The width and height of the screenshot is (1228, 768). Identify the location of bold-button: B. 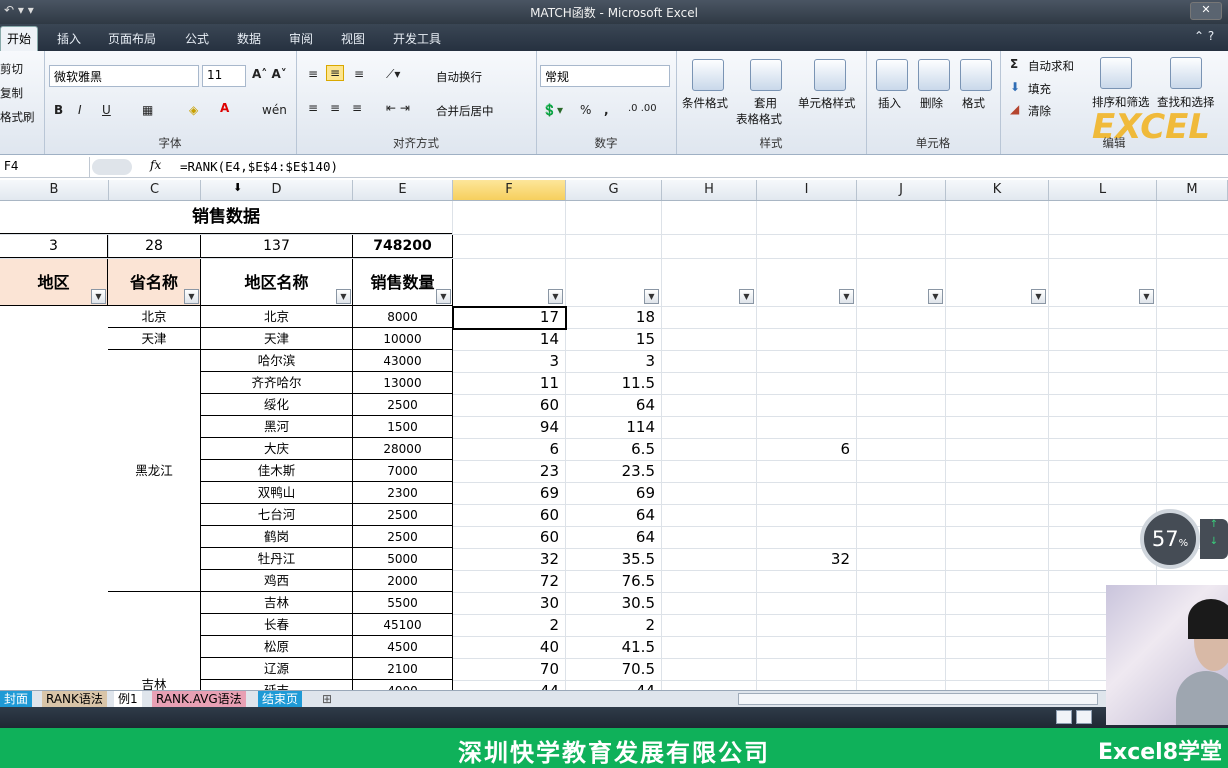
(58, 110).